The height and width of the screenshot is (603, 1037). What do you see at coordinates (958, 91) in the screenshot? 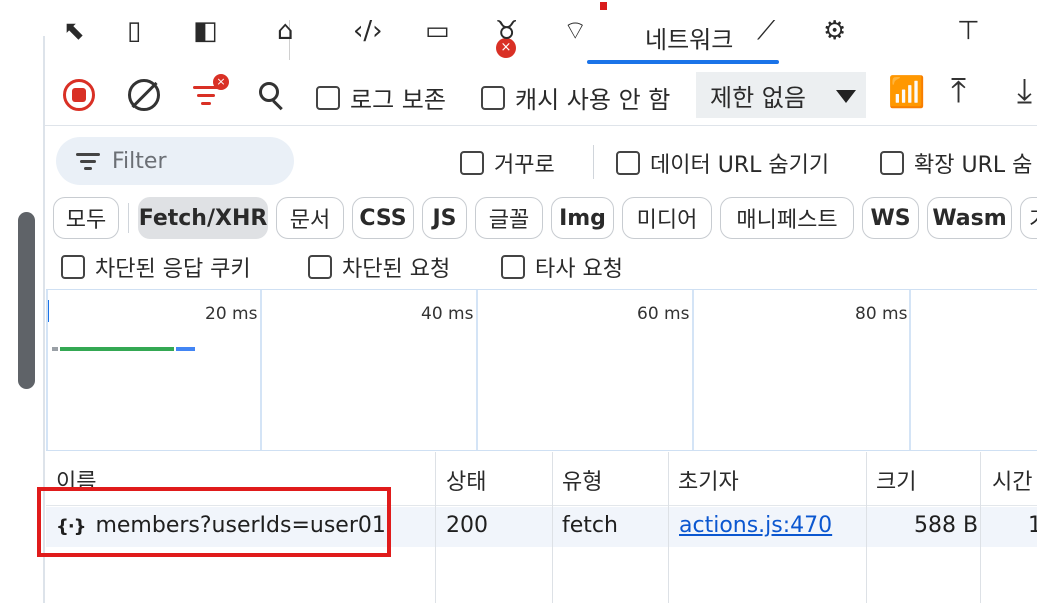
I see `import-har-icon: ⤒` at bounding box center [958, 91].